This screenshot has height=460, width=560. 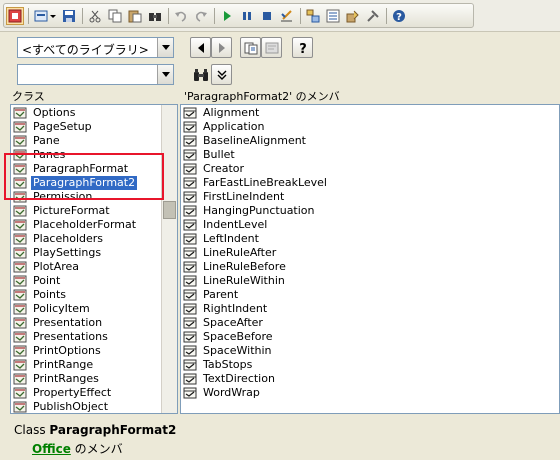 What do you see at coordinates (28, 96) in the screenshot?
I see `classes-pane-title: クラス` at bounding box center [28, 96].